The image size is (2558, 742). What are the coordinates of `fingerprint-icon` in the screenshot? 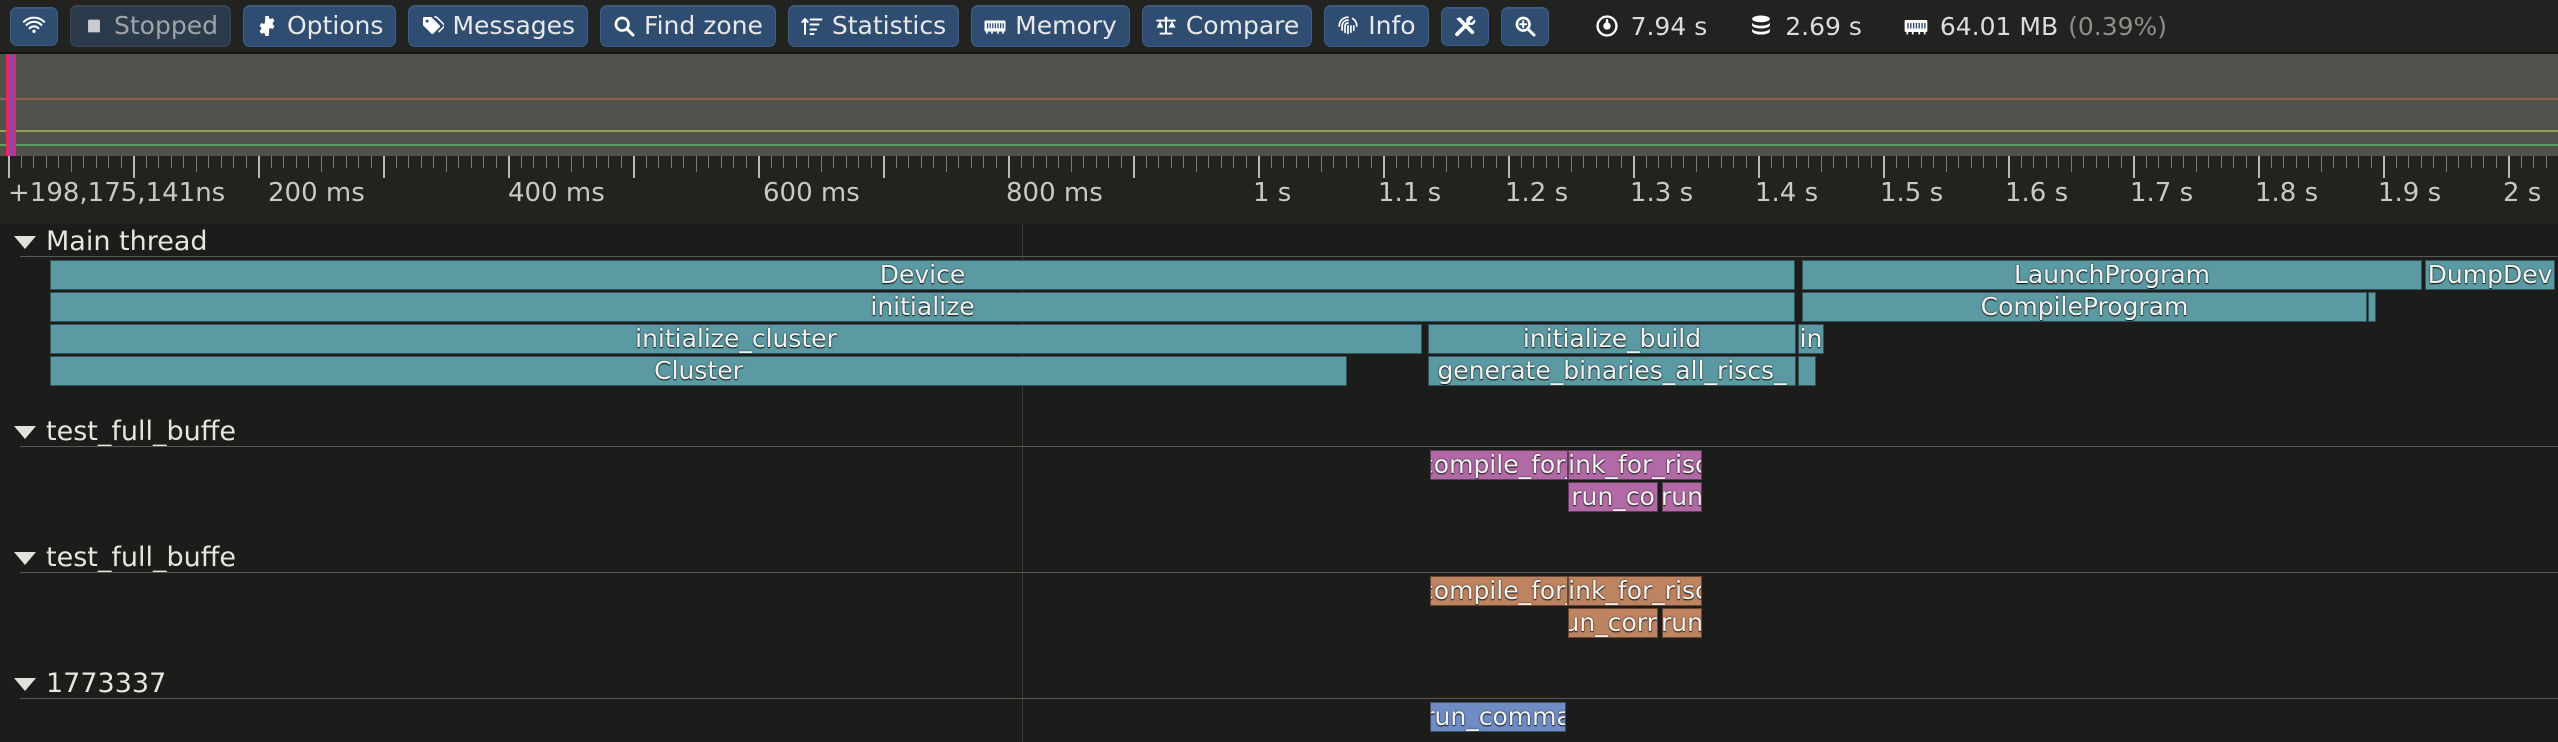 It's located at (1348, 26).